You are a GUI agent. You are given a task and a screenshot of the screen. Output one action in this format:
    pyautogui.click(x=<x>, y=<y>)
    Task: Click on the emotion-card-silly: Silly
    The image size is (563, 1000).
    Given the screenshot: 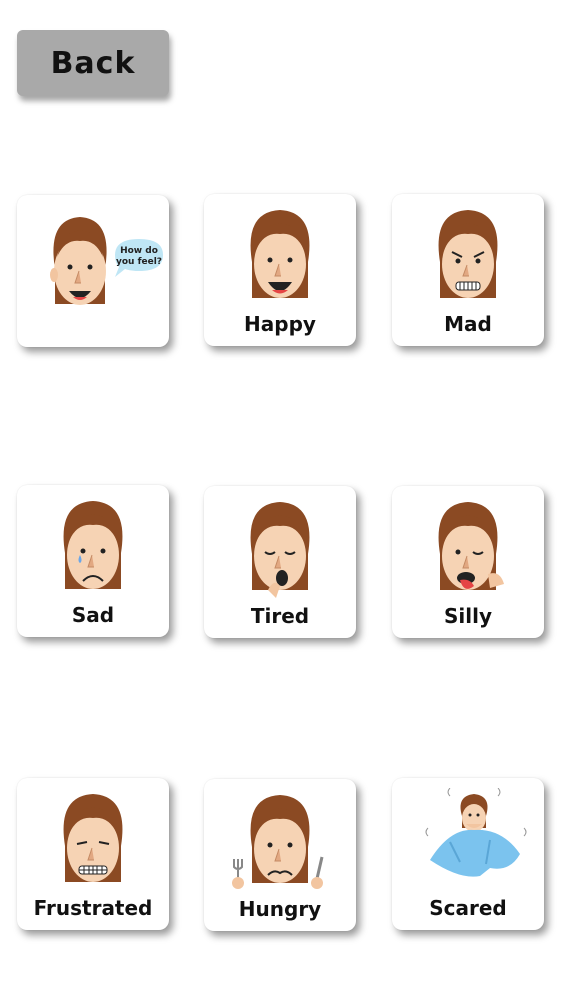 What is the action you would take?
    pyautogui.click(x=468, y=562)
    